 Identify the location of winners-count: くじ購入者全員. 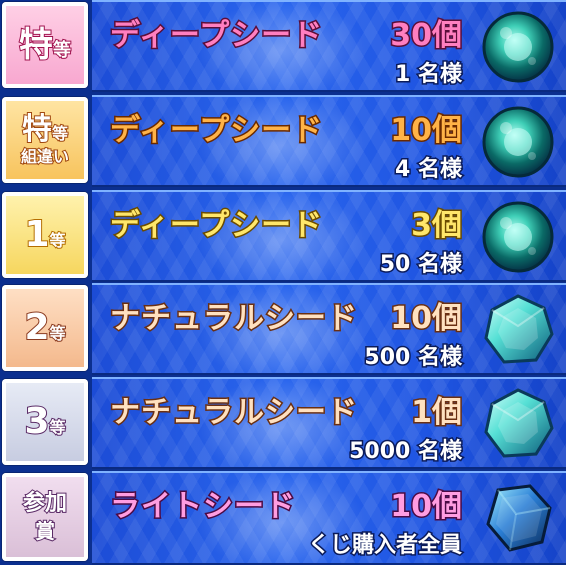
(384, 546).